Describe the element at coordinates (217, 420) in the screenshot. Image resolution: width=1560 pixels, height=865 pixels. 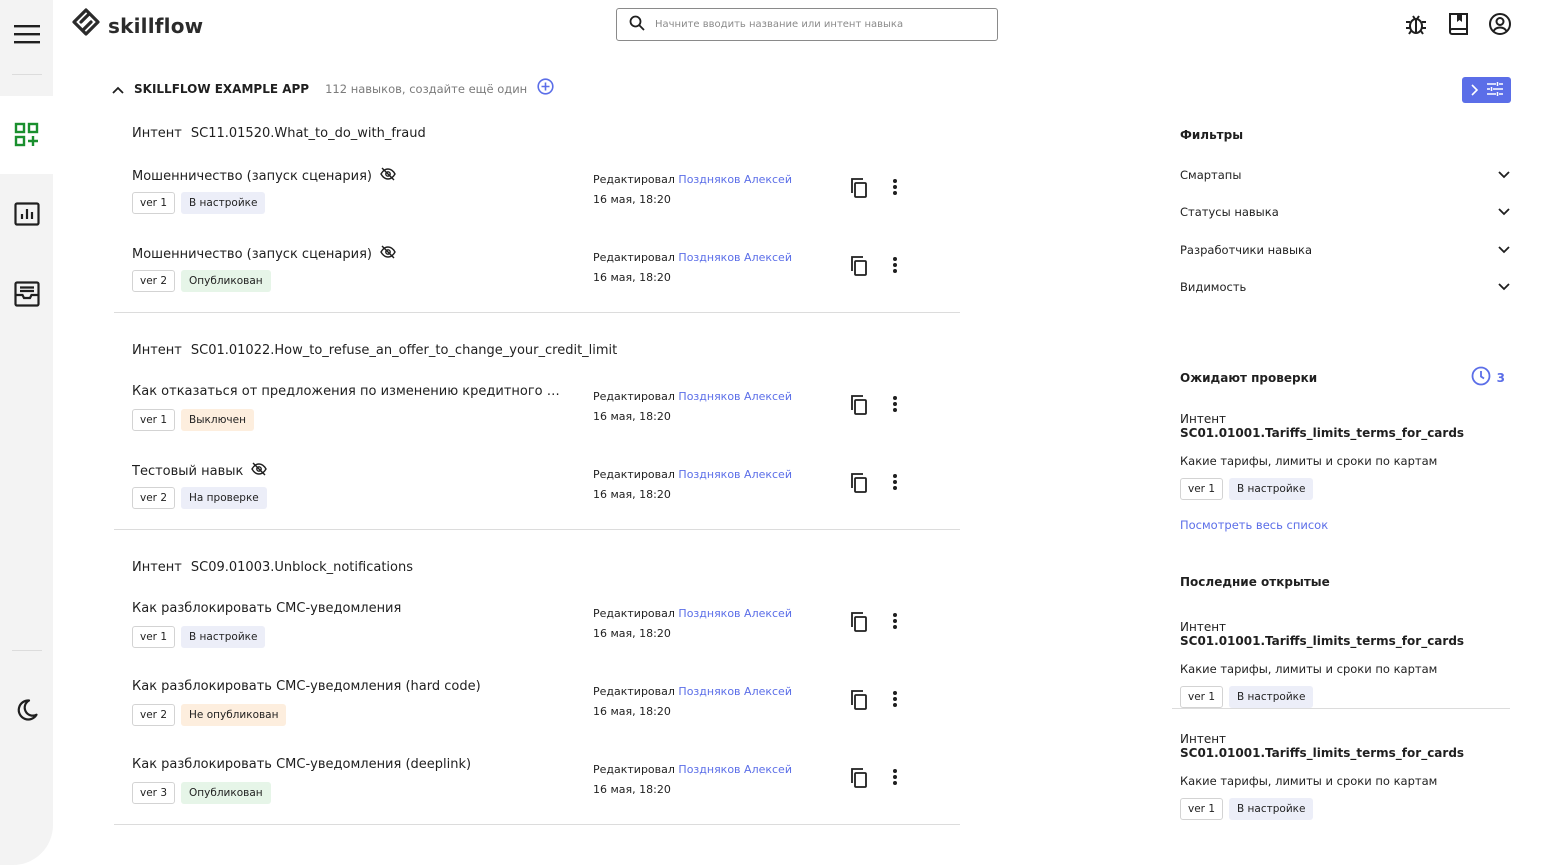
I see `status-badge: Выключен` at that location.